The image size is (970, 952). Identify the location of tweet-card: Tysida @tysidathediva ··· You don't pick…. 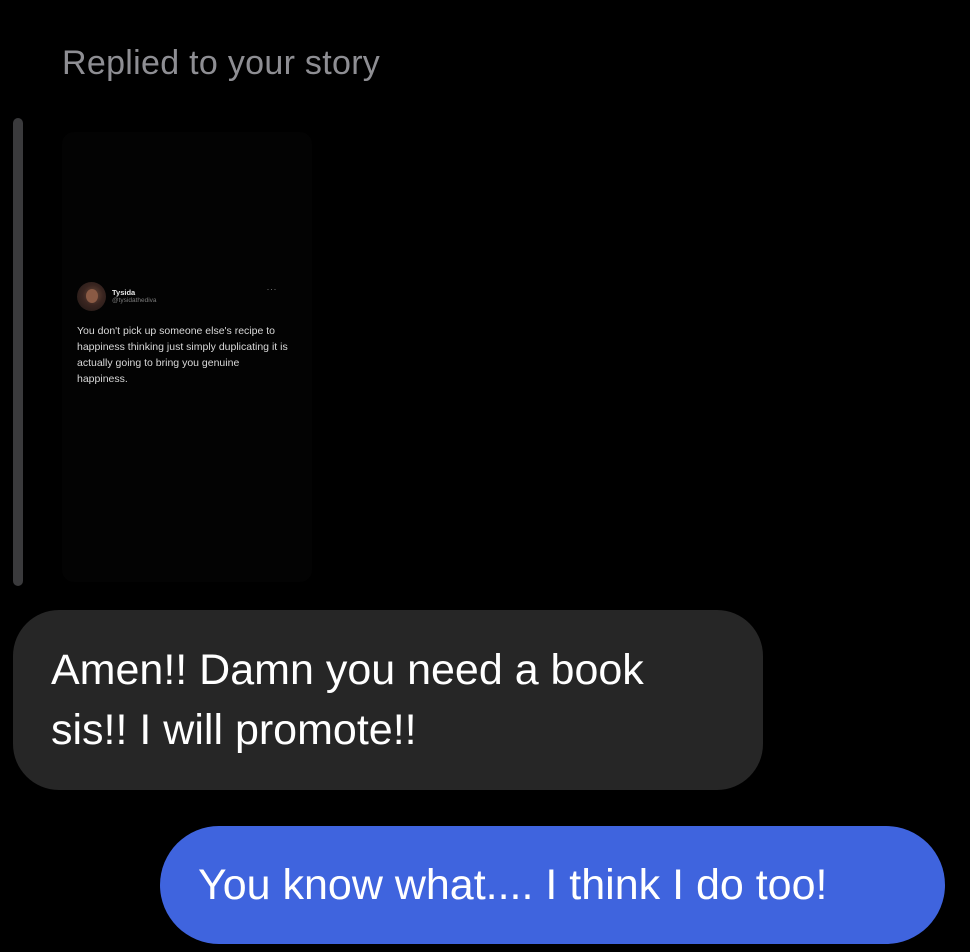
(184, 334).